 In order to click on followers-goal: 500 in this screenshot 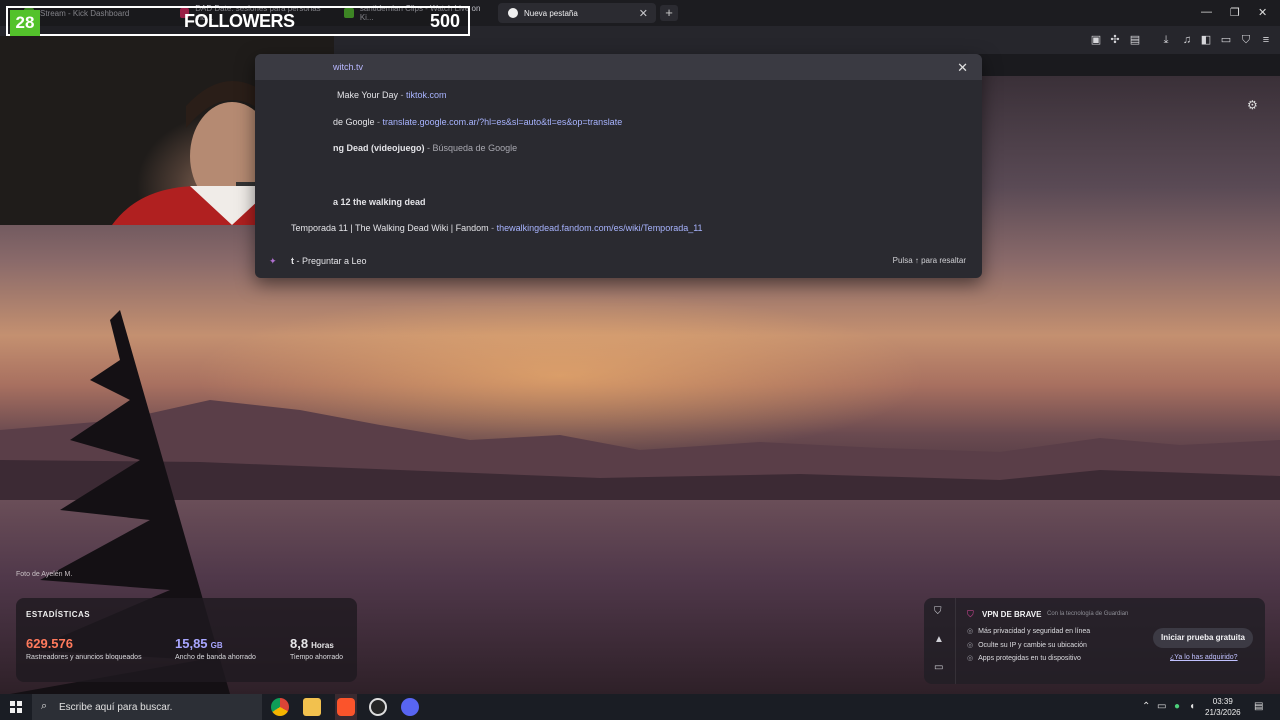, I will do `click(444, 21)`.